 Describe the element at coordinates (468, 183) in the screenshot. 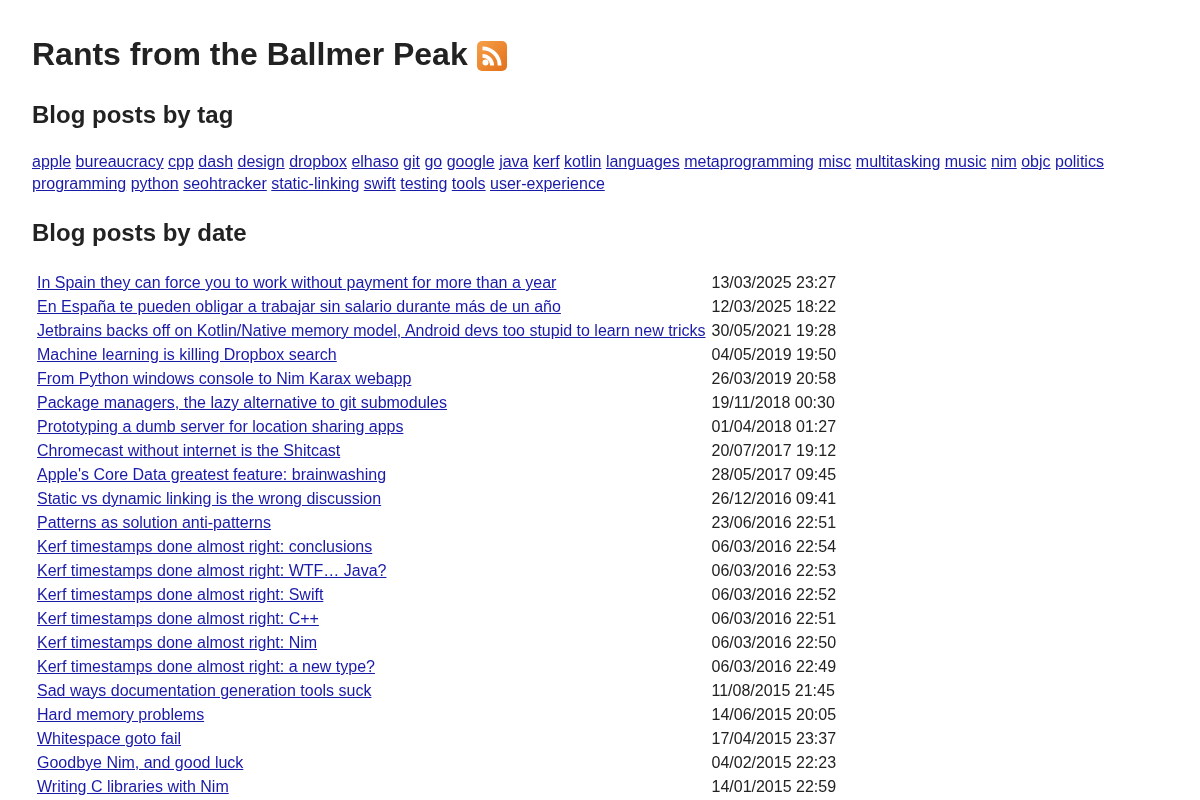

I see `tag-link: tools` at that location.